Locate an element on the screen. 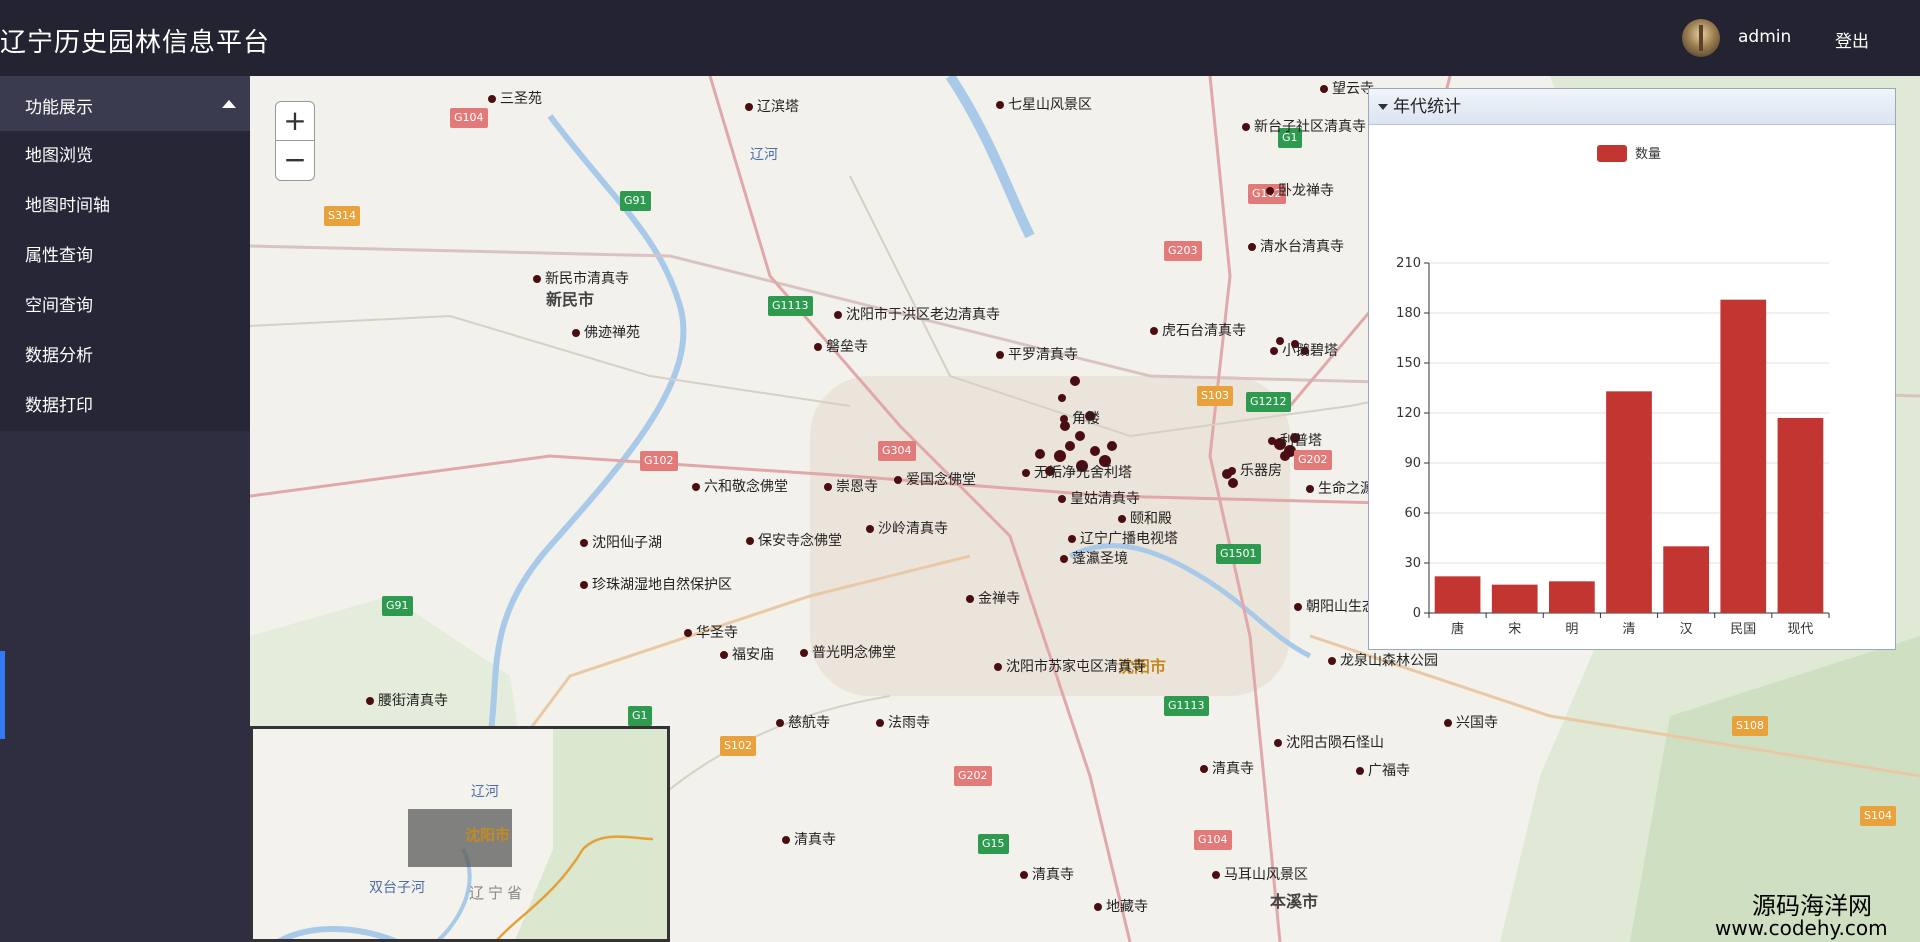 This screenshot has width=1920, height=942. poi-label: 小鹅碧塔 is located at coordinates (1310, 351).